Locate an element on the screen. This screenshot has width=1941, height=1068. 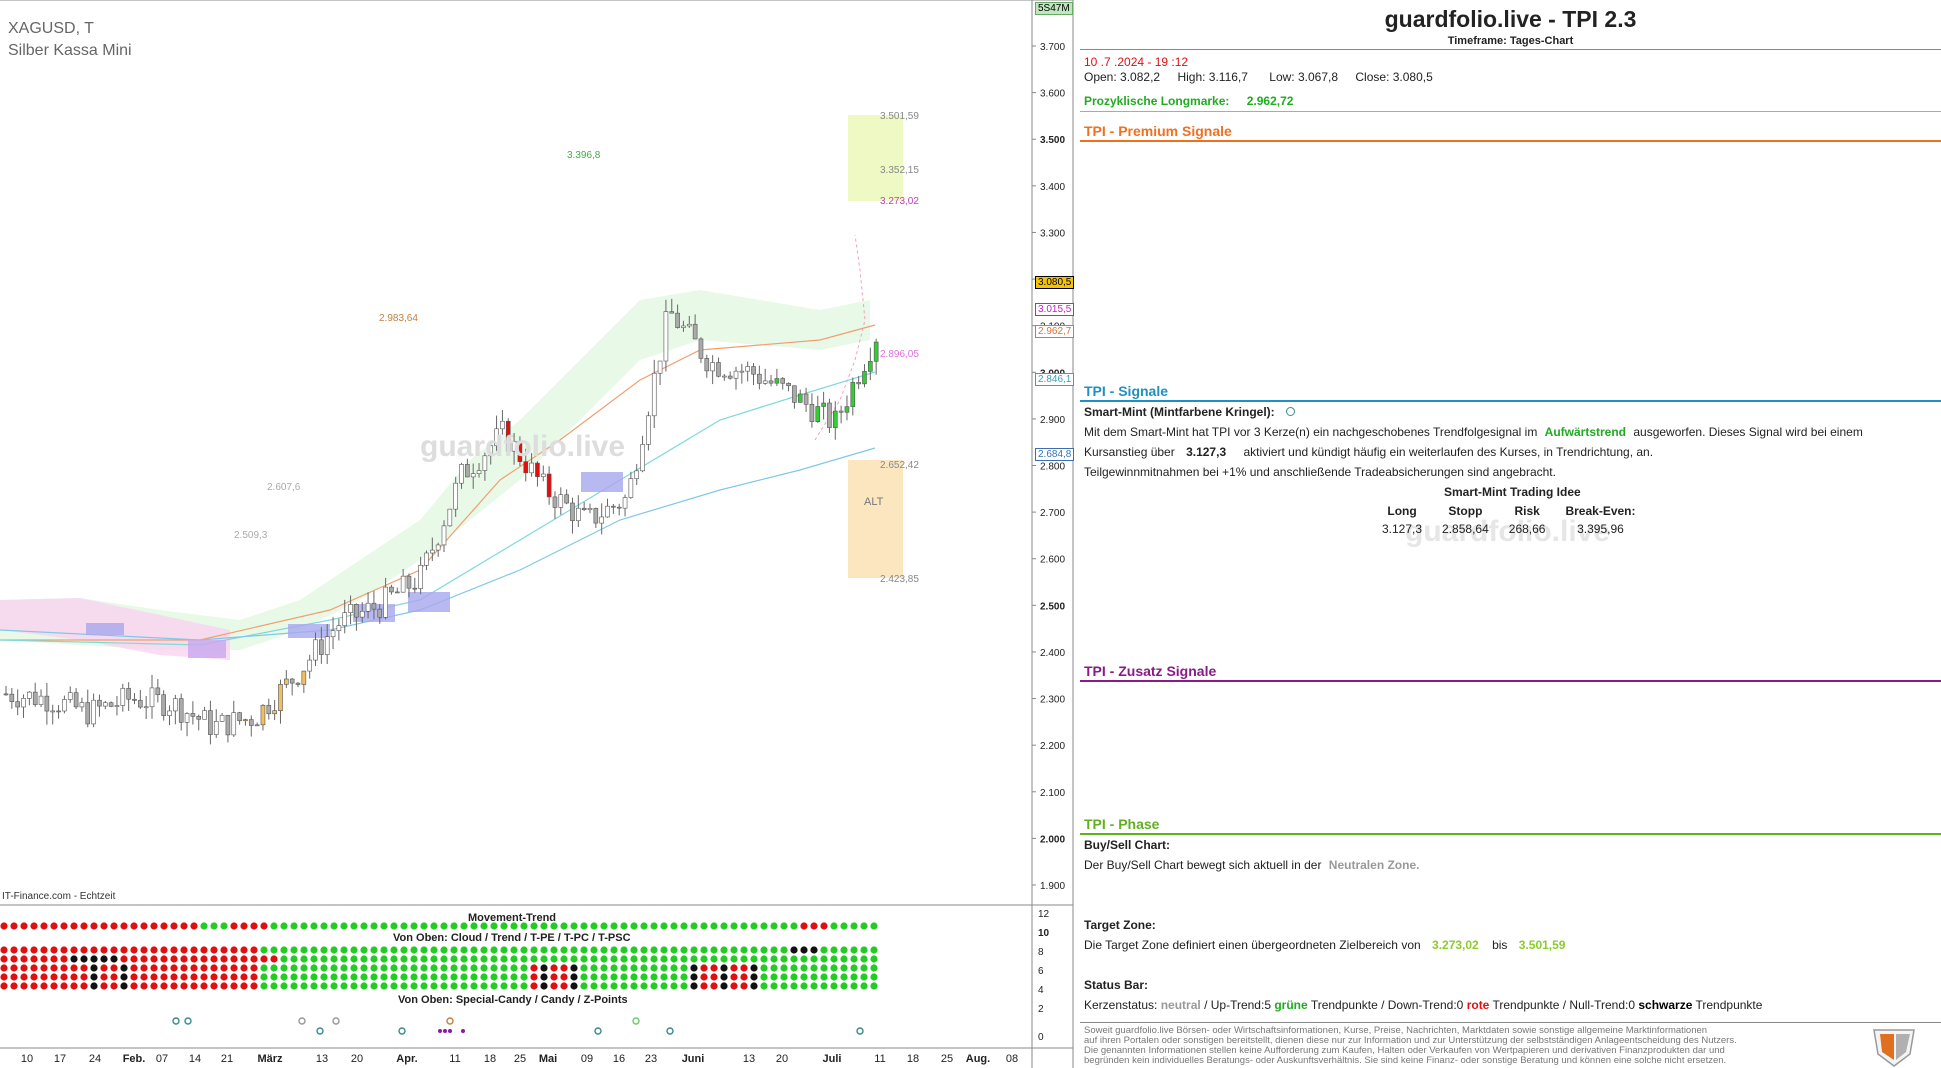
y-tick-label: 3.400 is located at coordinates (1052, 187).